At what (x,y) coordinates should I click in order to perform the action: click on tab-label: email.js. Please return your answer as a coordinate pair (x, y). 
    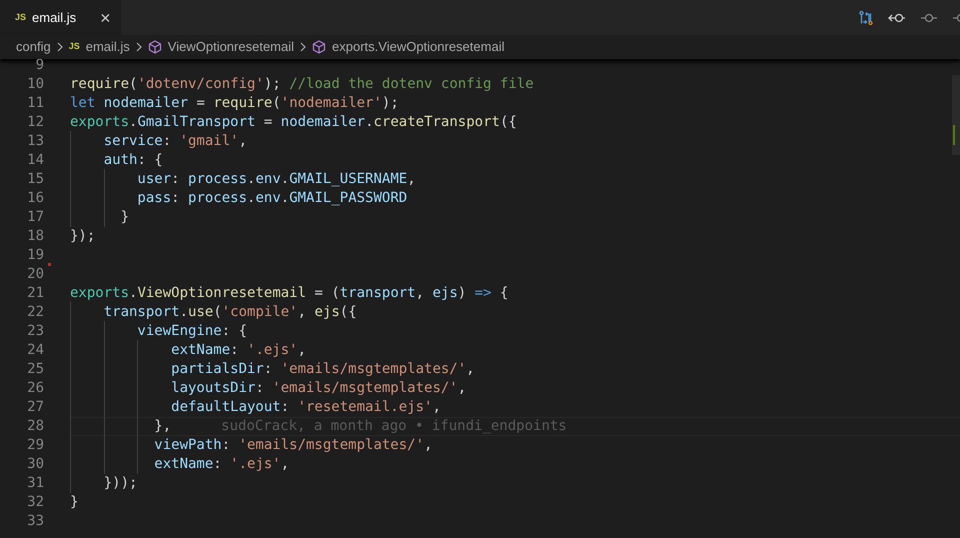
    Looking at the image, I should click on (54, 17).